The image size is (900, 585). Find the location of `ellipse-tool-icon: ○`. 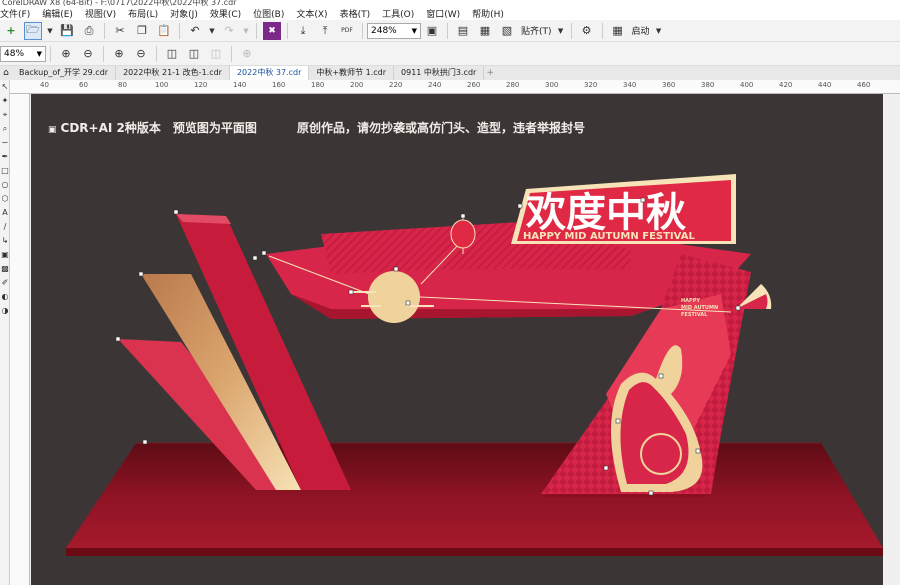

ellipse-tool-icon: ○ is located at coordinates (5, 185).